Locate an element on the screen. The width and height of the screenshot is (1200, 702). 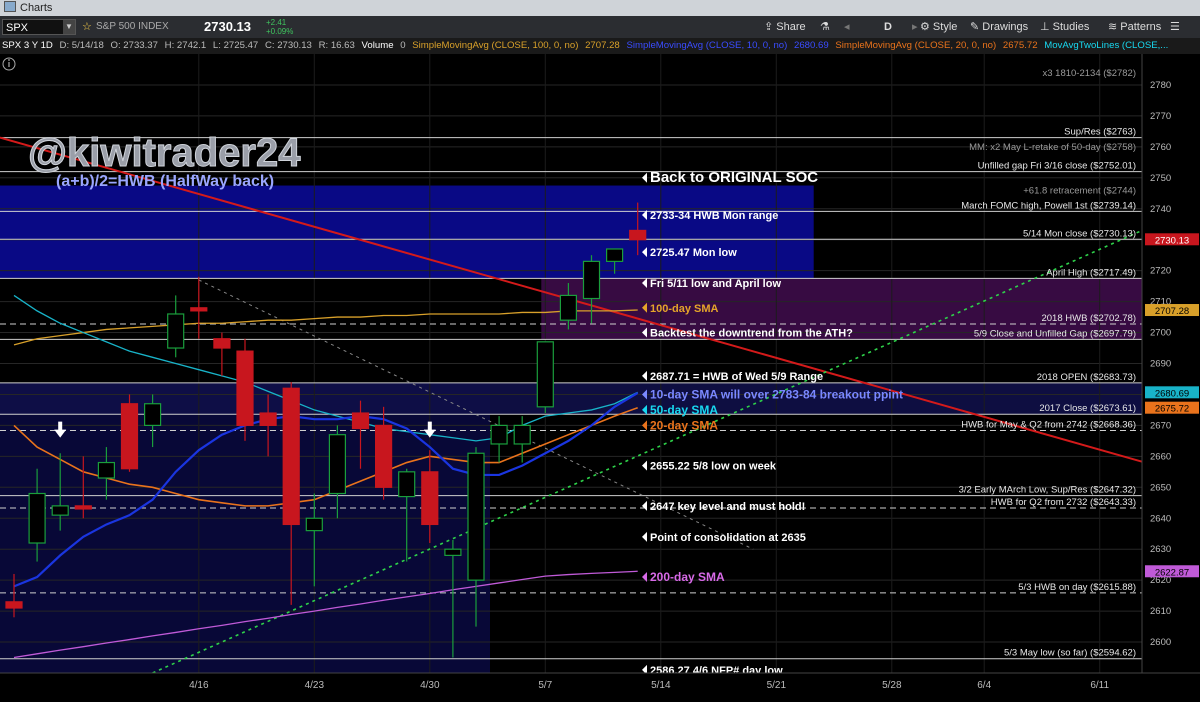
sma20-value: 2675.72 is located at coordinates (1020, 45).